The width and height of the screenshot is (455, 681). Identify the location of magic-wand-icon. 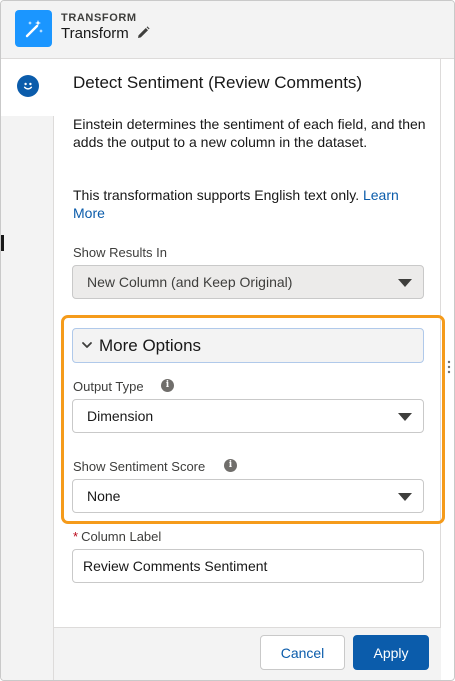
(33, 28).